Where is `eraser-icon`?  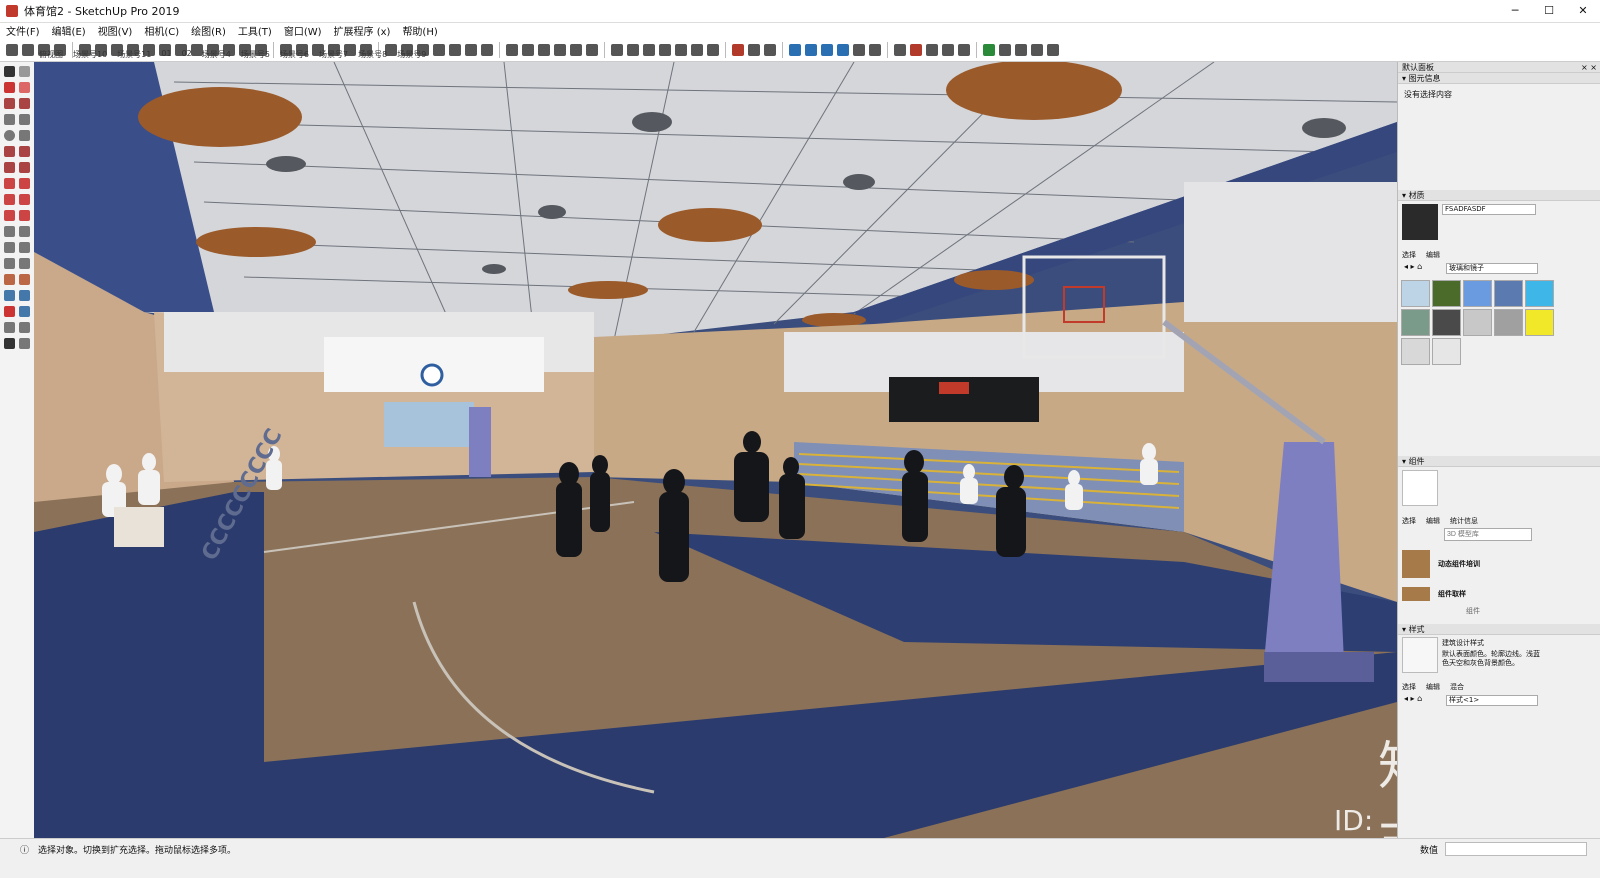
eraser-icon is located at coordinates (24, 87).